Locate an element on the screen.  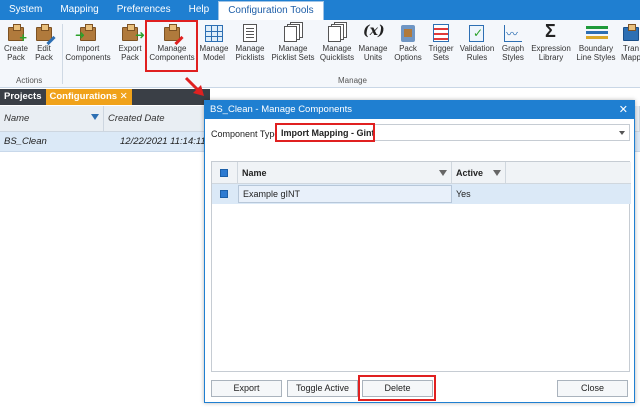
expression-library-label: Expression Library is located at coordinates (551, 53).